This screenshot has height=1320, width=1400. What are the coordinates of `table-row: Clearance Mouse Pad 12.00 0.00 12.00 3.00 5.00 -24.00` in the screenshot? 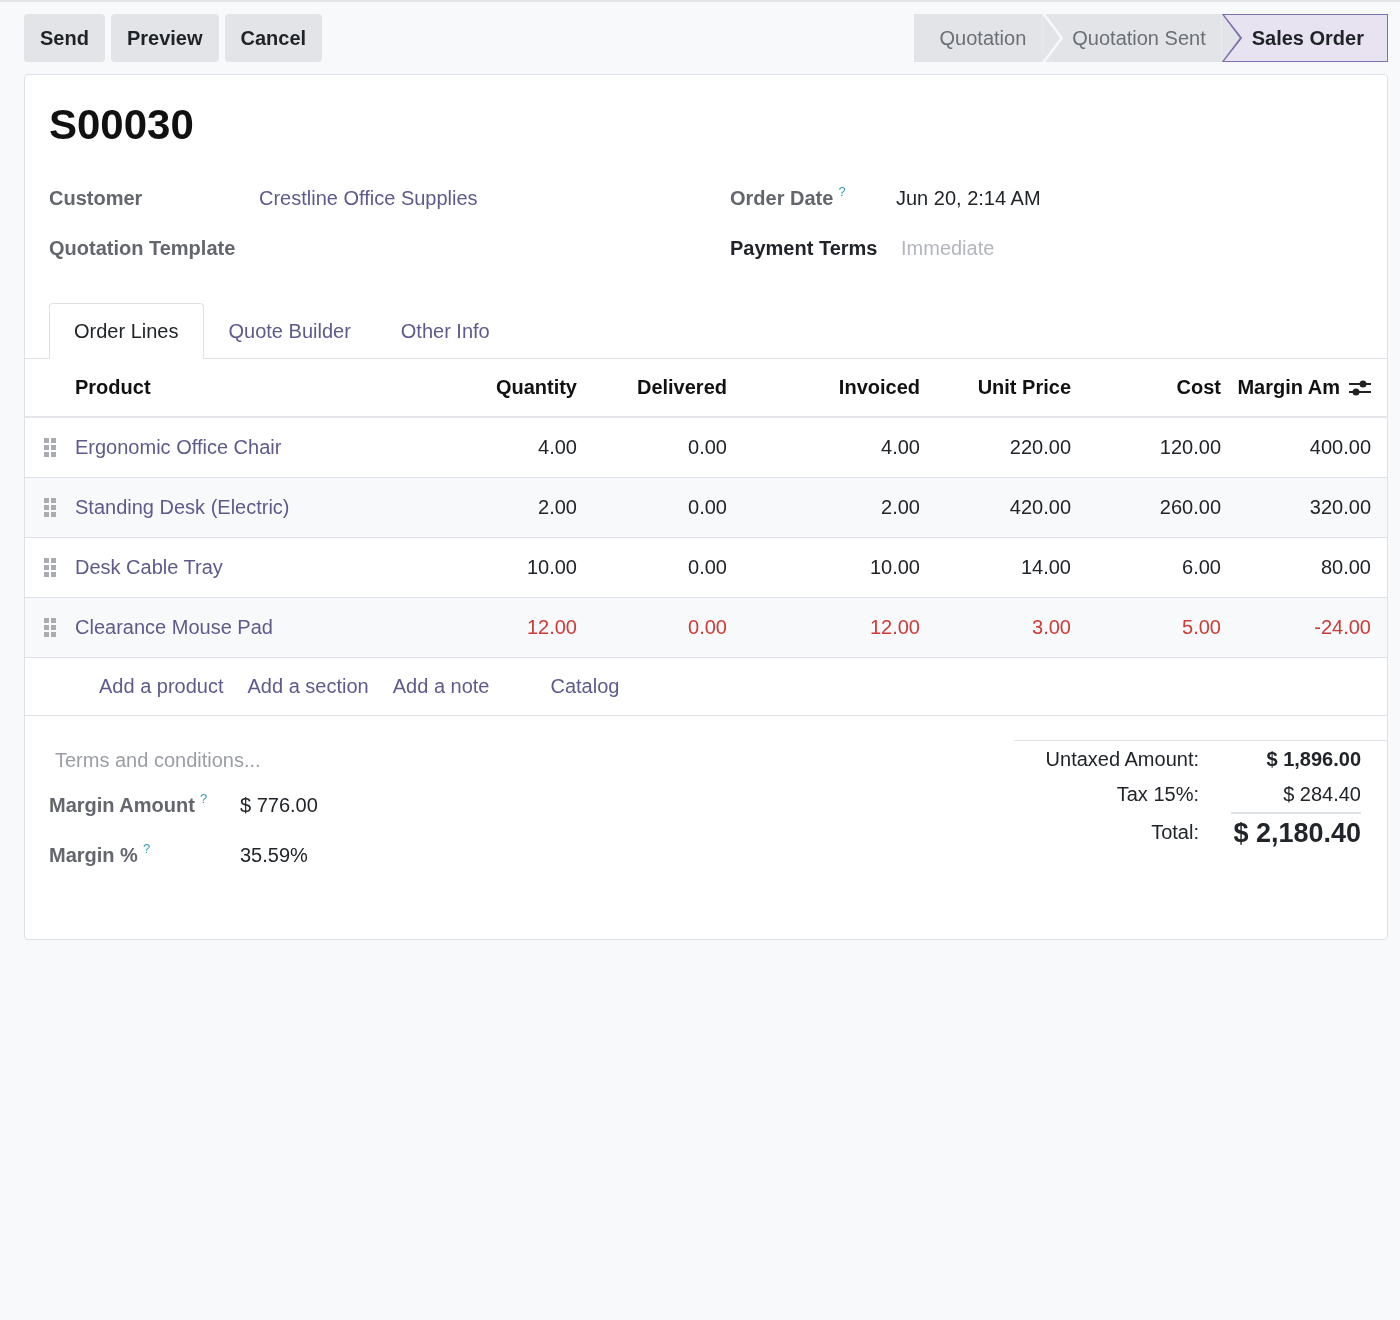 It's located at (706, 628).